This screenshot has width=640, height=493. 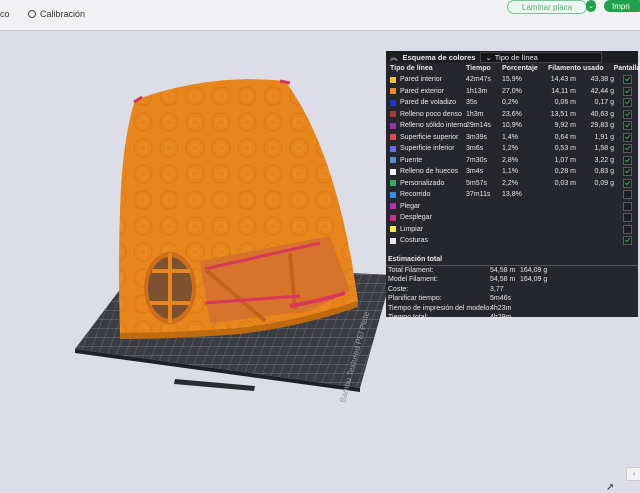 I want to click on length-value: 0,28 m, so click(x=565, y=172).